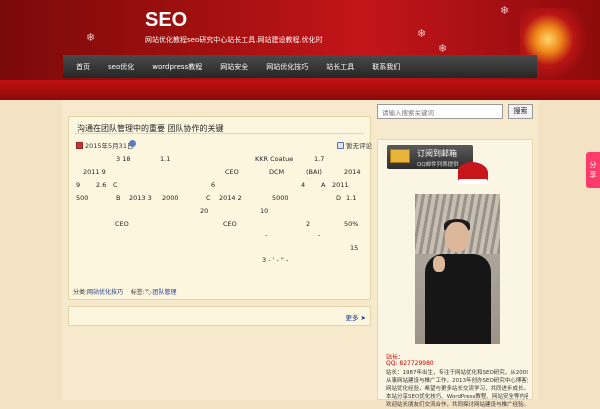 The width and height of the screenshot is (600, 409). Describe the element at coordinates (520, 111) in the screenshot. I see `search-button: 搜索` at that location.